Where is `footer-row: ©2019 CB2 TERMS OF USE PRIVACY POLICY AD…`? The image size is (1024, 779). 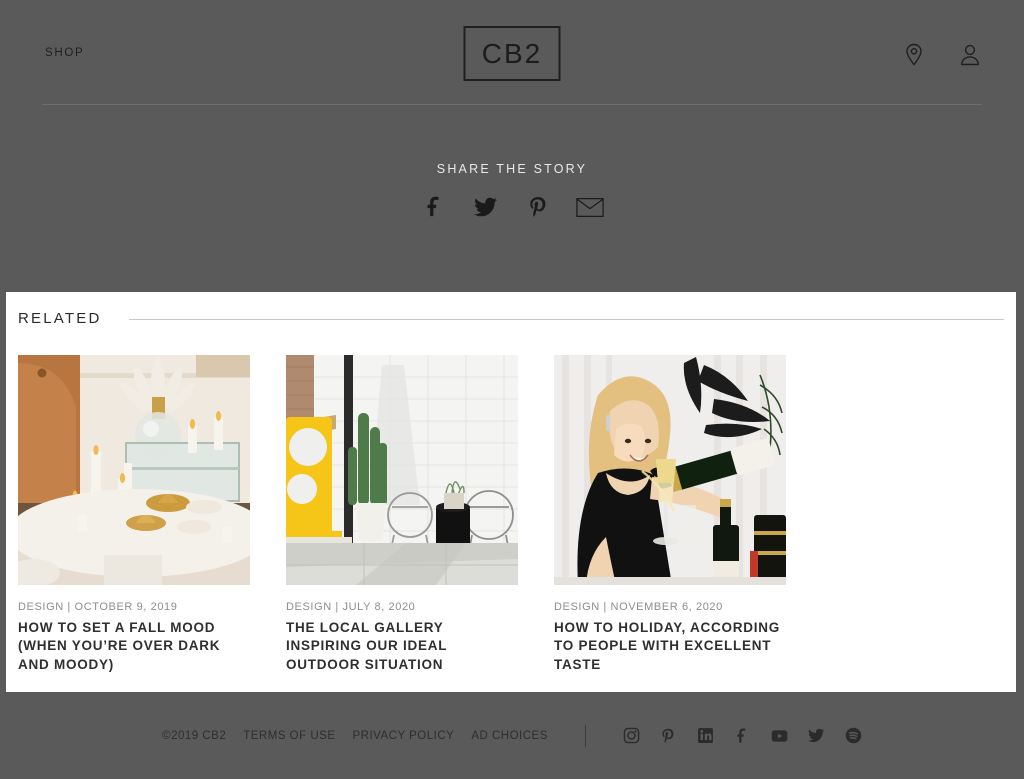
footer-row: ©2019 CB2 TERMS OF USE PRIVACY POLICY AD… is located at coordinates (512, 735).